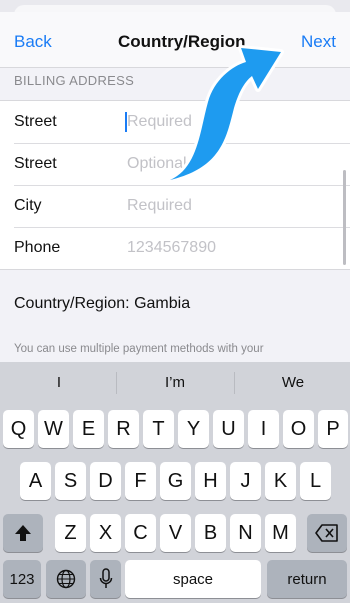  What do you see at coordinates (193, 579) in the screenshot?
I see `space-key: space` at bounding box center [193, 579].